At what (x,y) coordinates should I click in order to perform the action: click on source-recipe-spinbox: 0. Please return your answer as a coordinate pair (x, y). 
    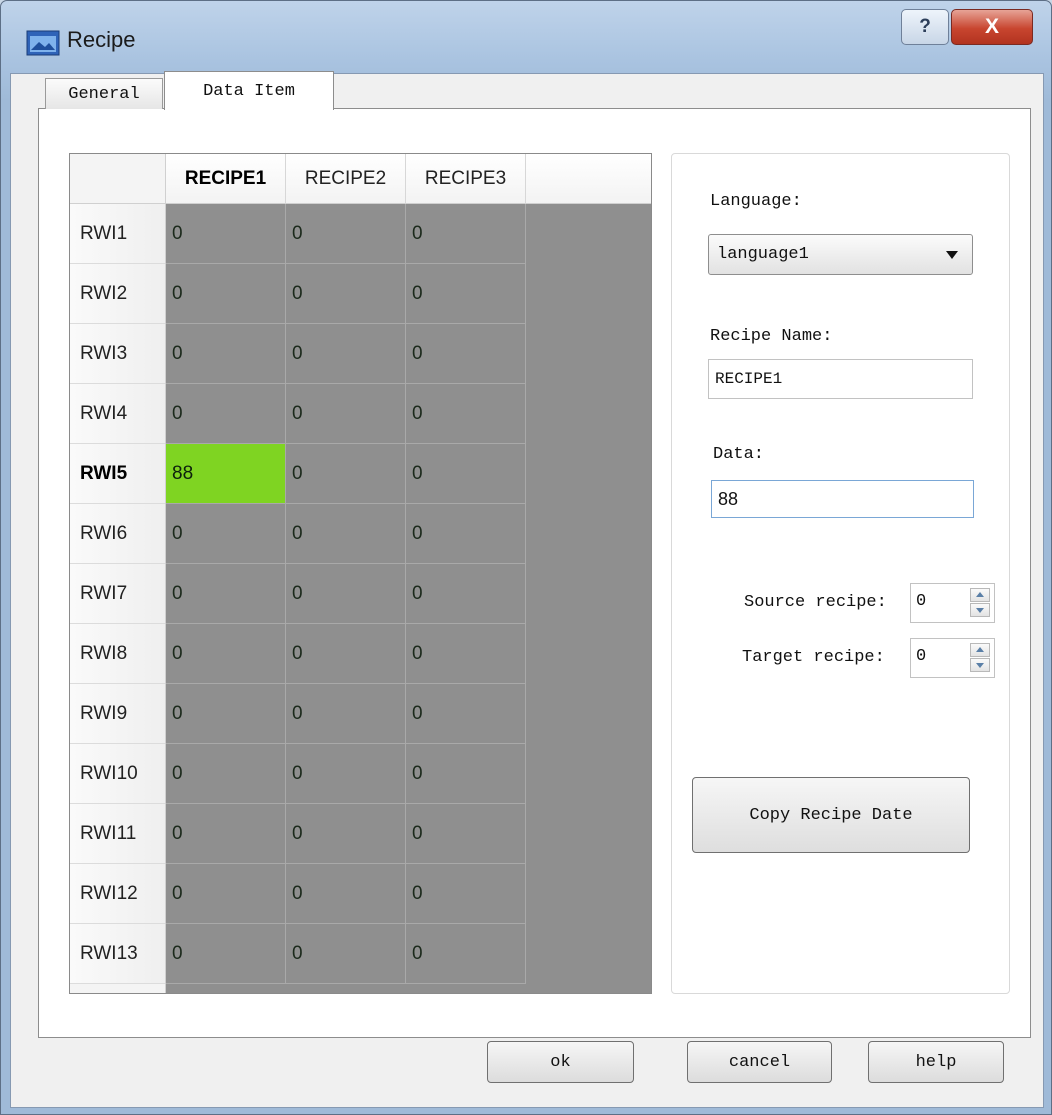
    Looking at the image, I should click on (952, 603).